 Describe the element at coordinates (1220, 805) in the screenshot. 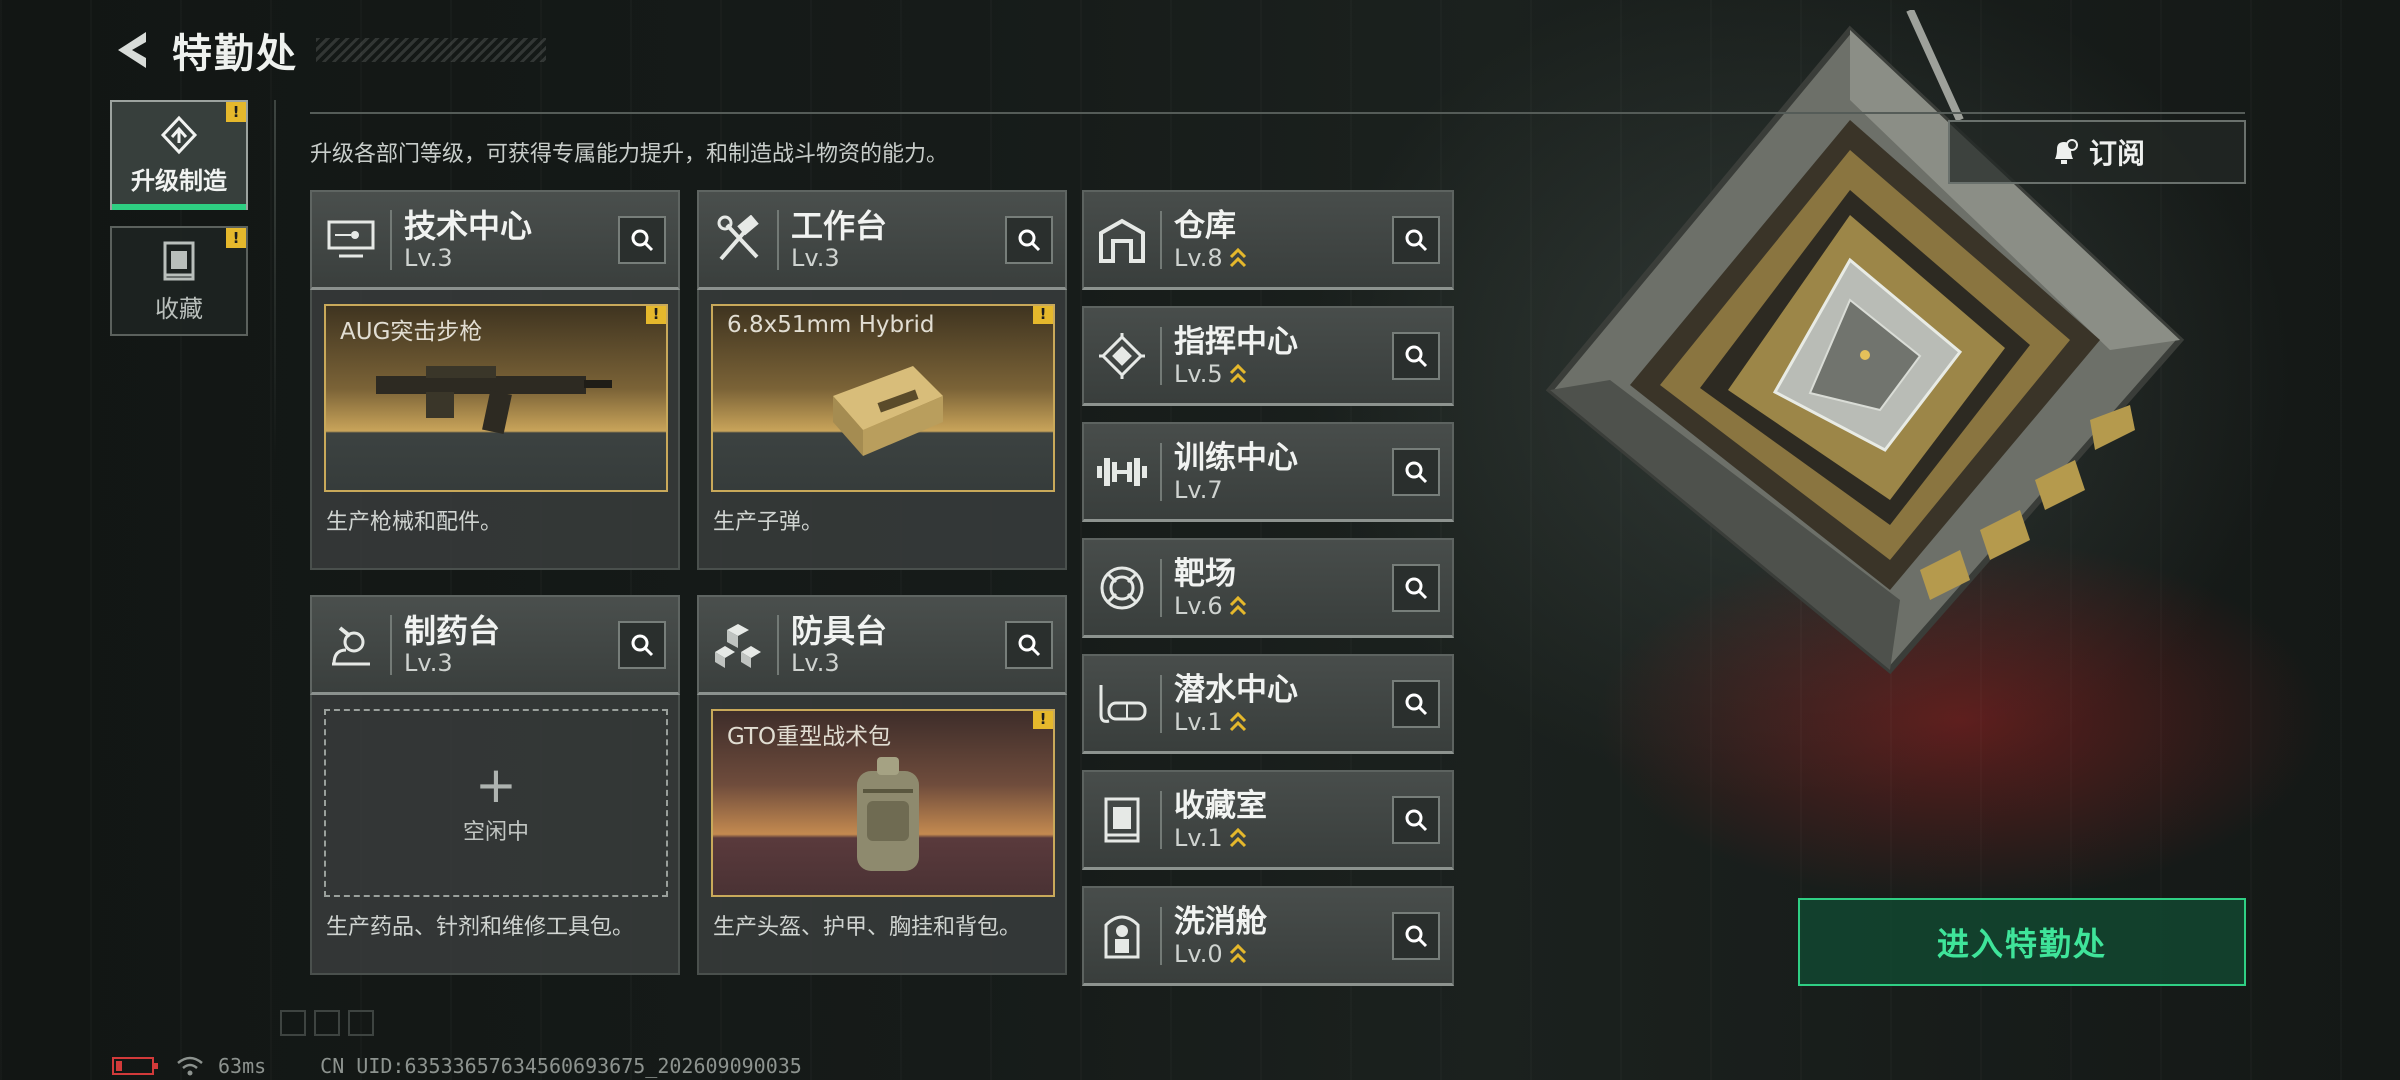

I see `facility-name: 收藏室` at that location.